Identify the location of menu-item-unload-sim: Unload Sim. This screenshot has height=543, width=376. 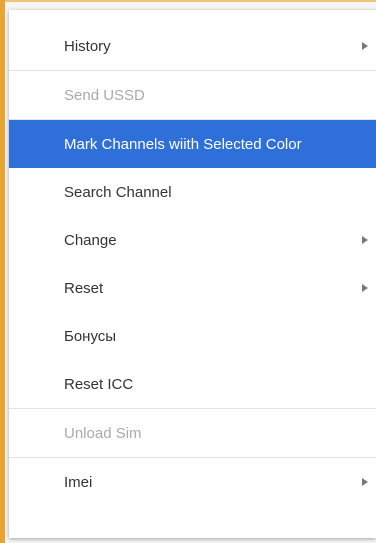
(192, 433).